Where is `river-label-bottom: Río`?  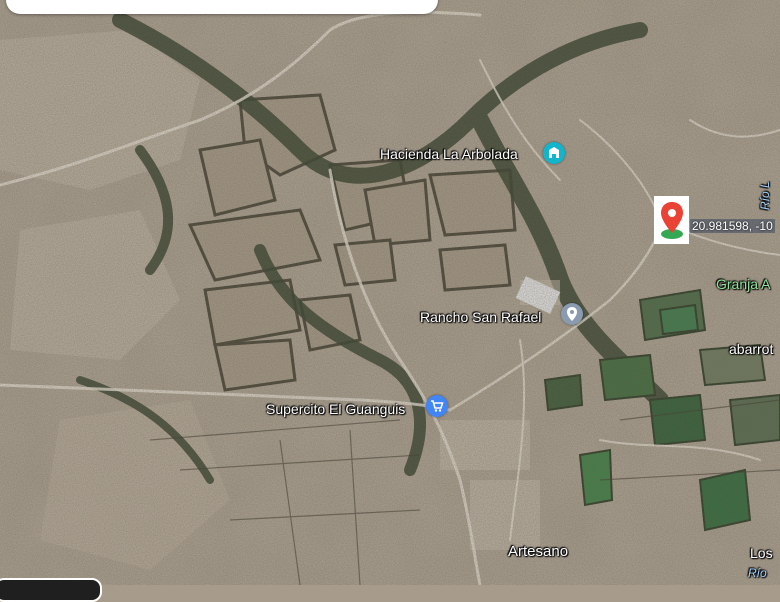
river-label-bottom: Río is located at coordinates (757, 573).